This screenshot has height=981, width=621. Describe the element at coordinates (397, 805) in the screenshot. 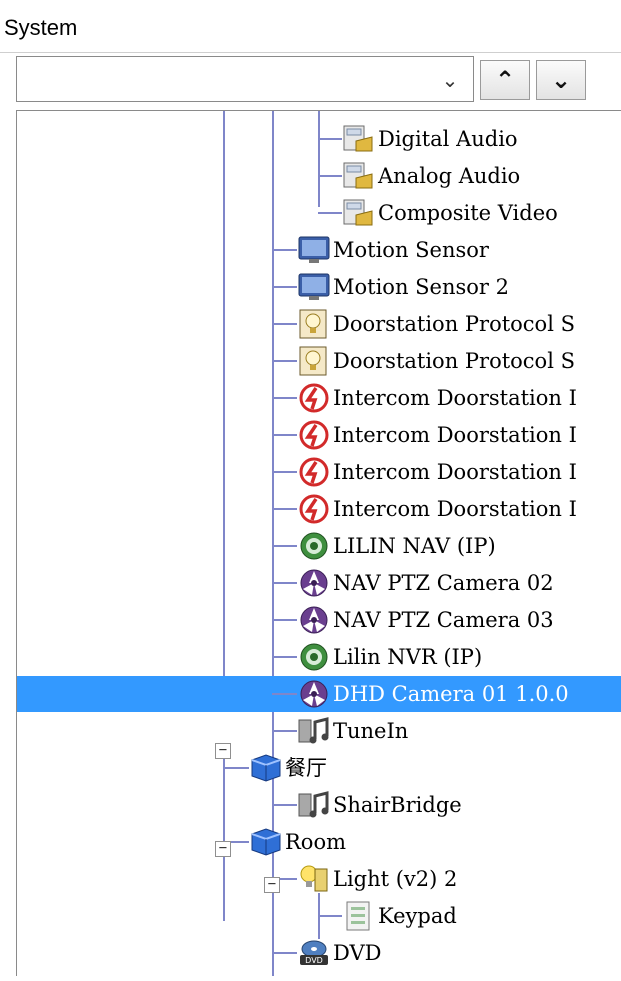

I see `tree-item-label: ShairBridge` at that location.